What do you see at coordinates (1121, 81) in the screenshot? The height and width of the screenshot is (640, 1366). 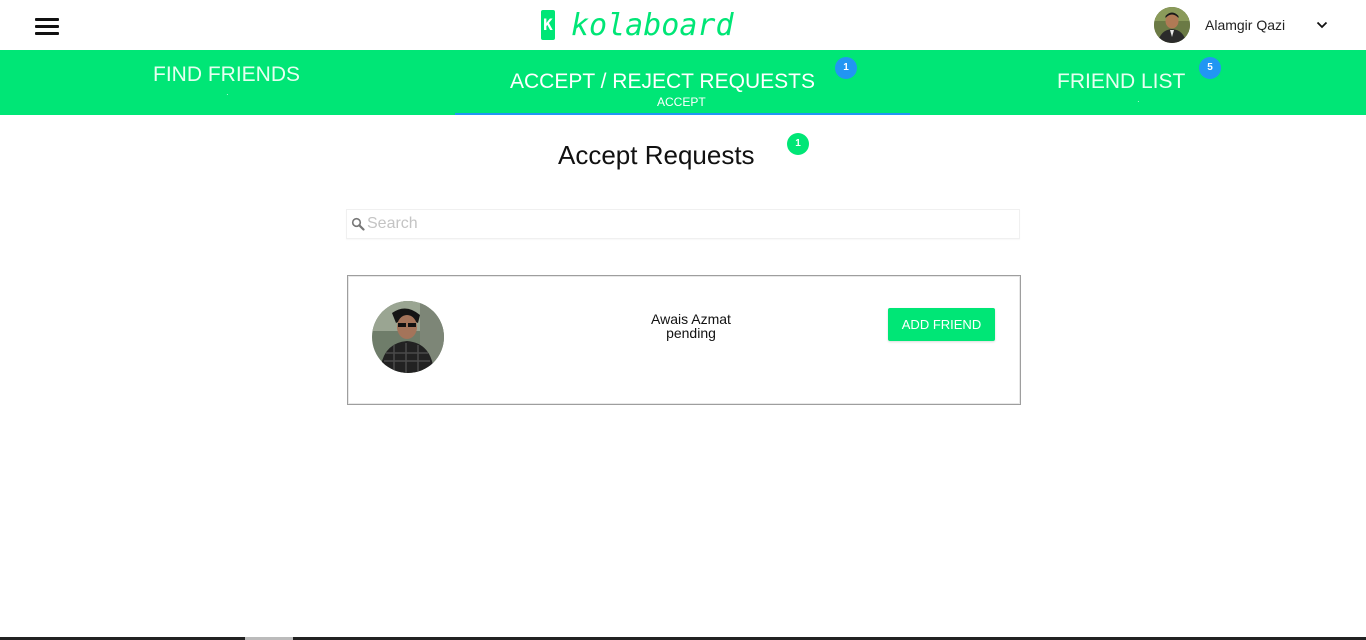 I see `tab-label: FRIEND LIST` at bounding box center [1121, 81].